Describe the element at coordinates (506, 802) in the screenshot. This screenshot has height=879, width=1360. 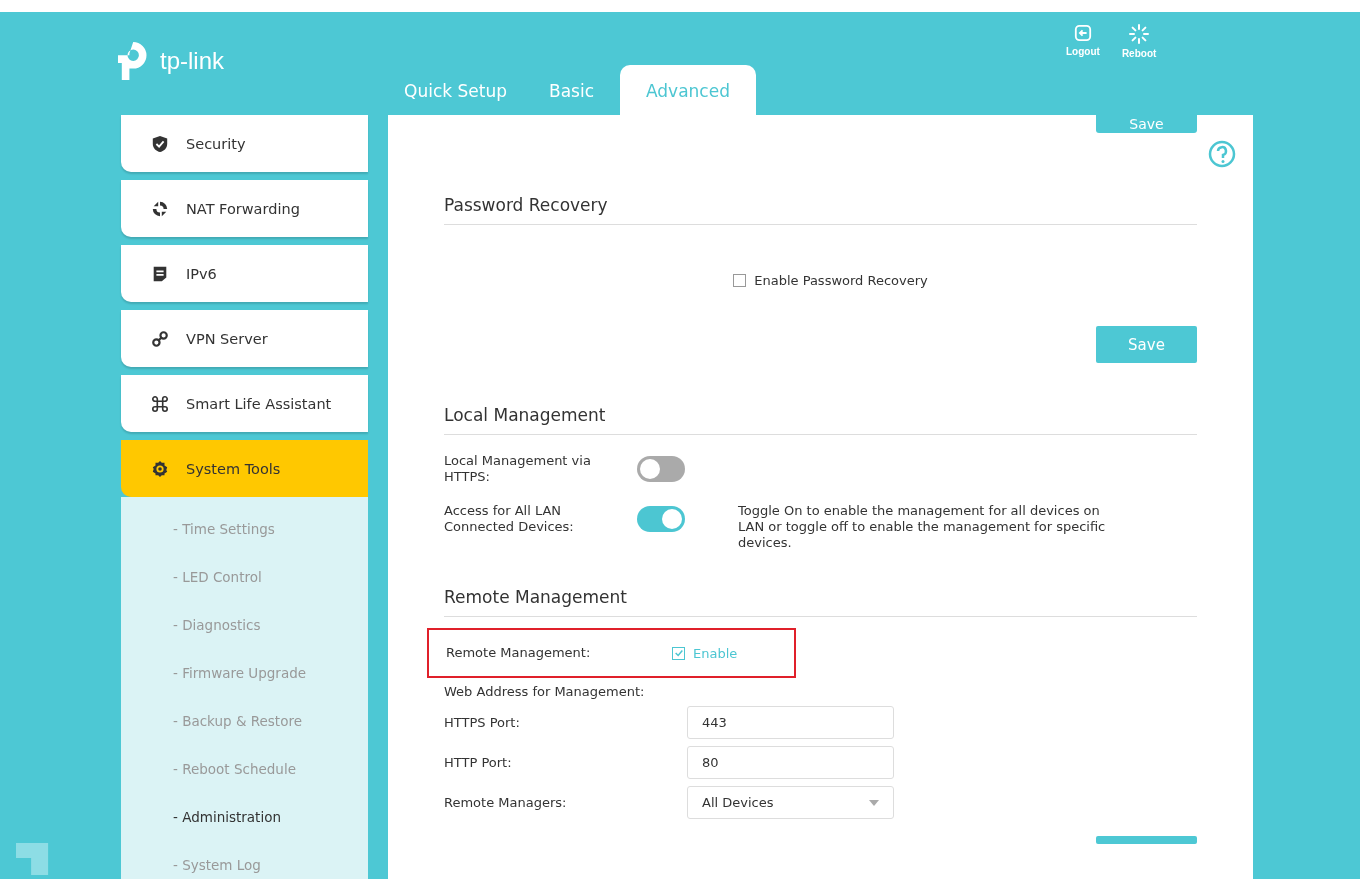
I see `field-label: Remote Managers:` at that location.